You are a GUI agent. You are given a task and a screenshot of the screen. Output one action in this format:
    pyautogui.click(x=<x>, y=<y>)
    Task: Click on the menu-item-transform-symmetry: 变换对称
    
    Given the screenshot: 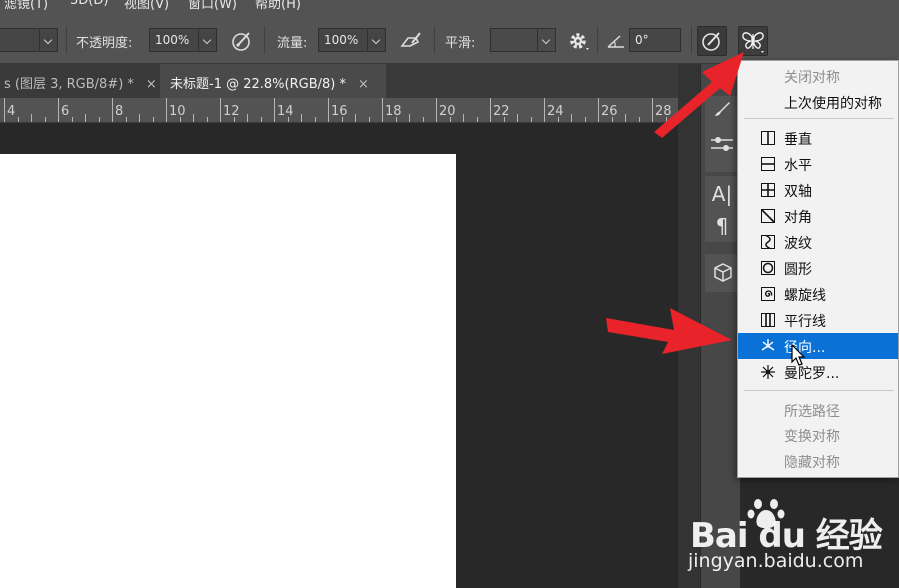 What is the action you would take?
    pyautogui.click(x=818, y=435)
    